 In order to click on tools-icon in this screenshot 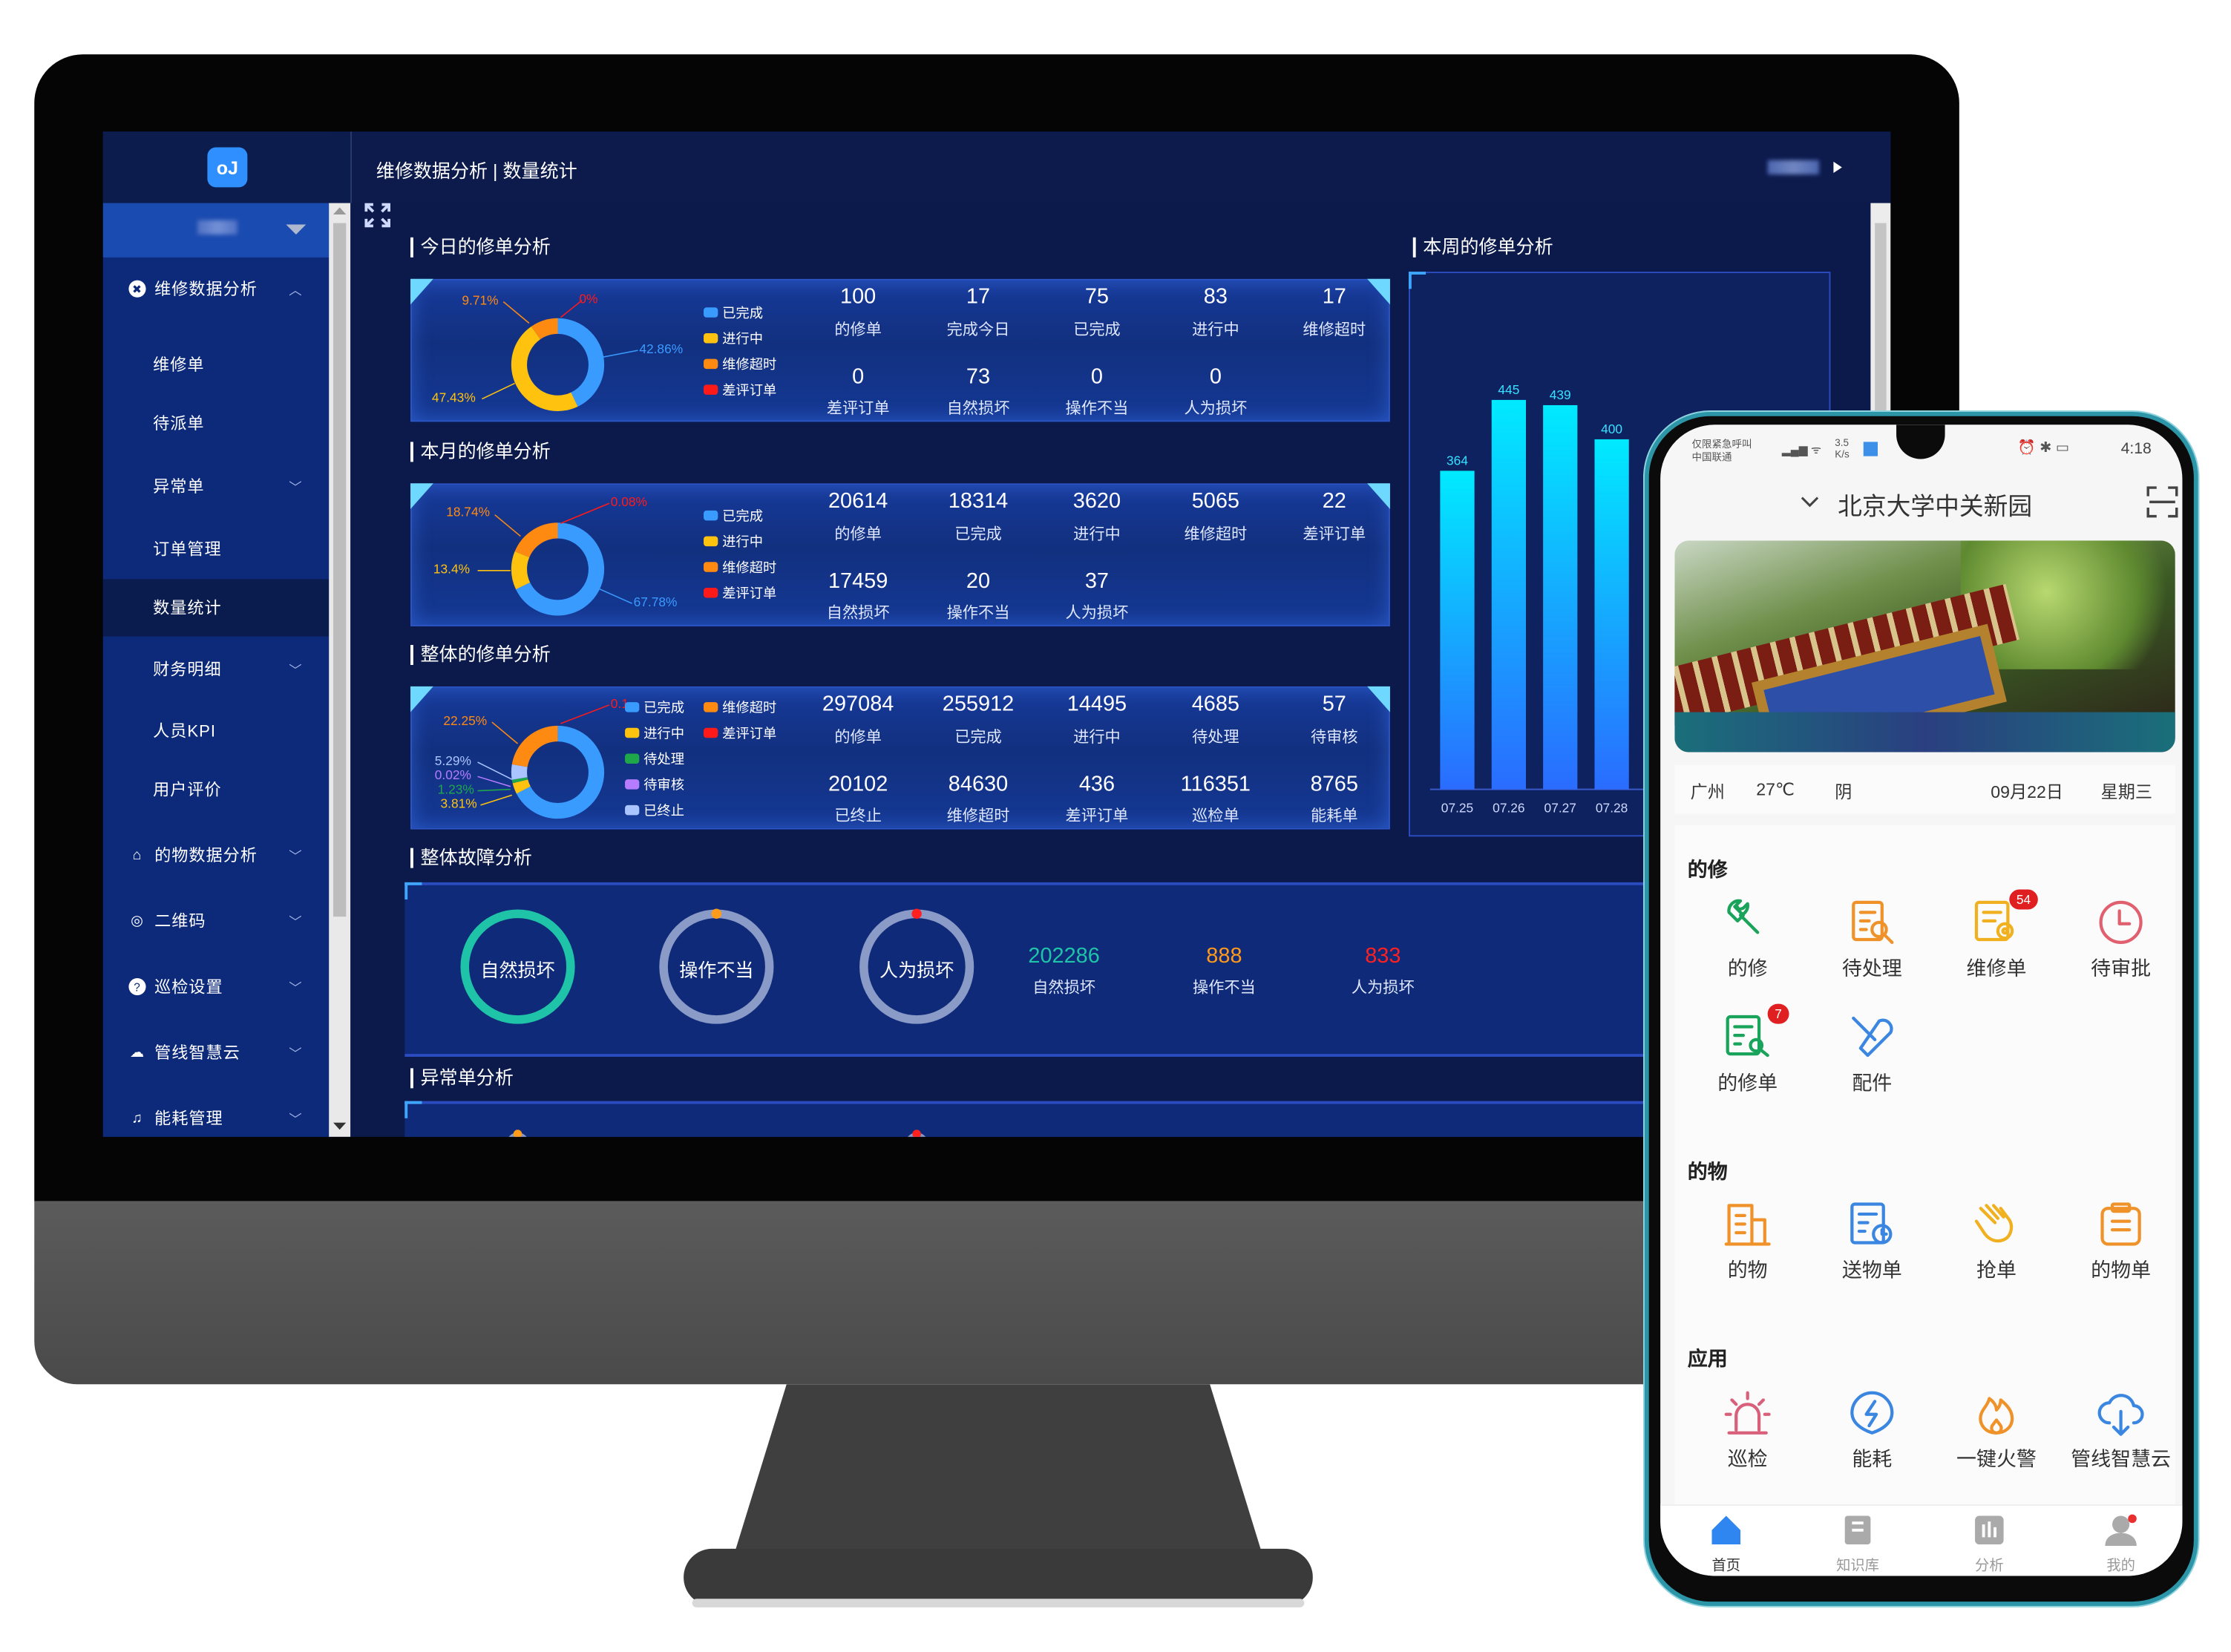, I will do `click(1872, 1036)`.